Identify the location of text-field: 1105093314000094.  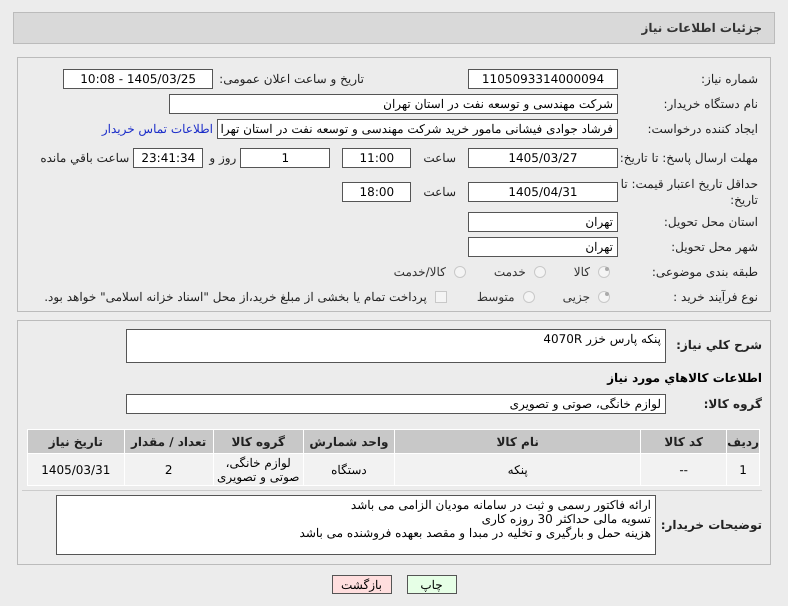
(543, 78).